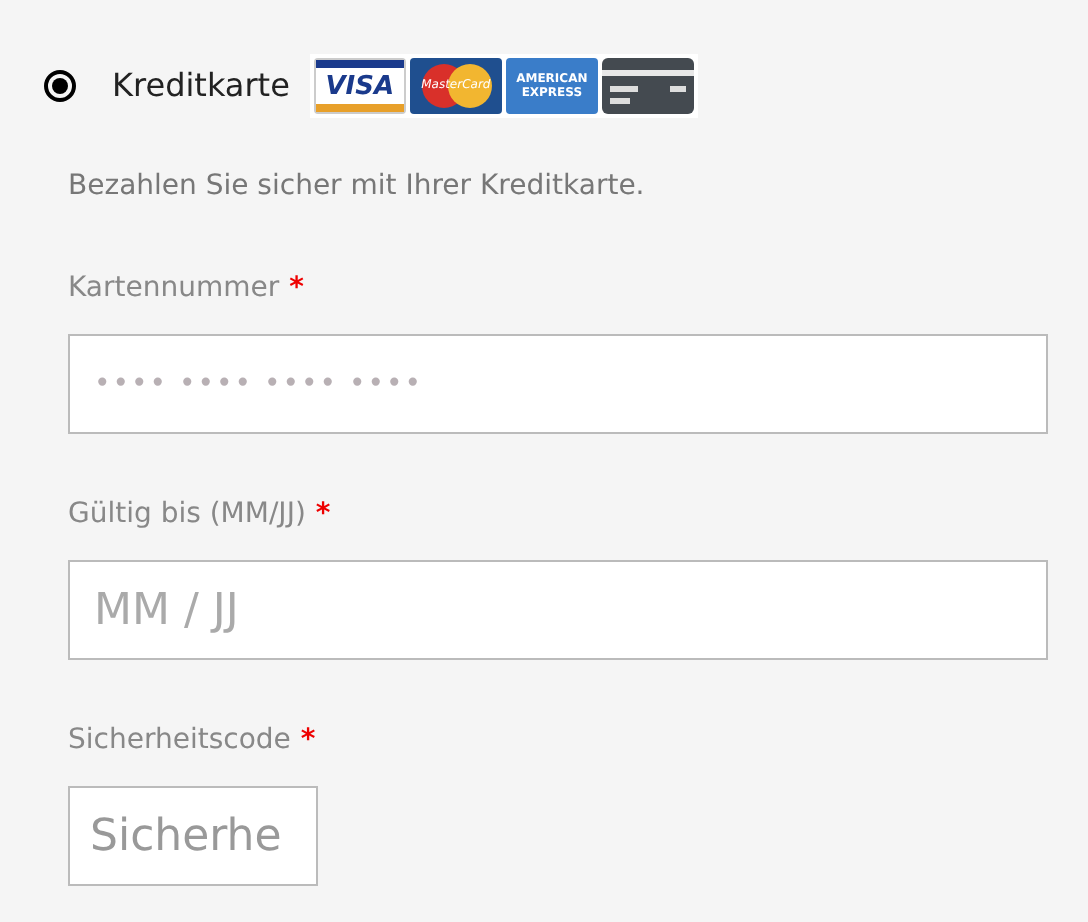 This screenshot has width=1088, height=922. I want to click on field-label: Kartennummer, so click(174, 289).